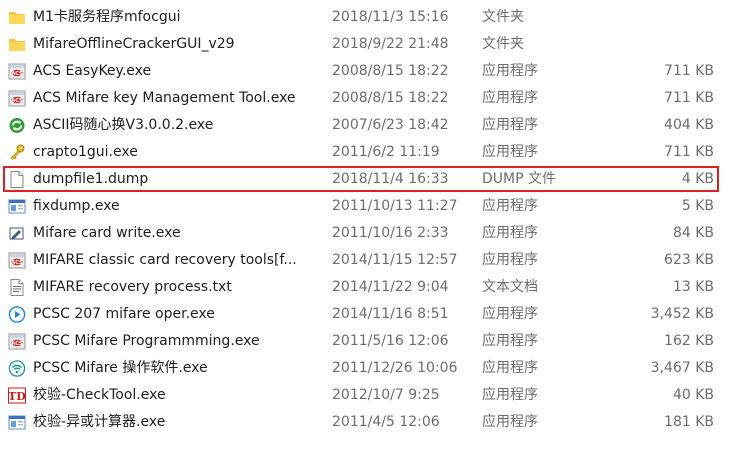 This screenshot has width=754, height=459. I want to click on file-name: PCSC Mifare Programmming.exe, so click(146, 341).